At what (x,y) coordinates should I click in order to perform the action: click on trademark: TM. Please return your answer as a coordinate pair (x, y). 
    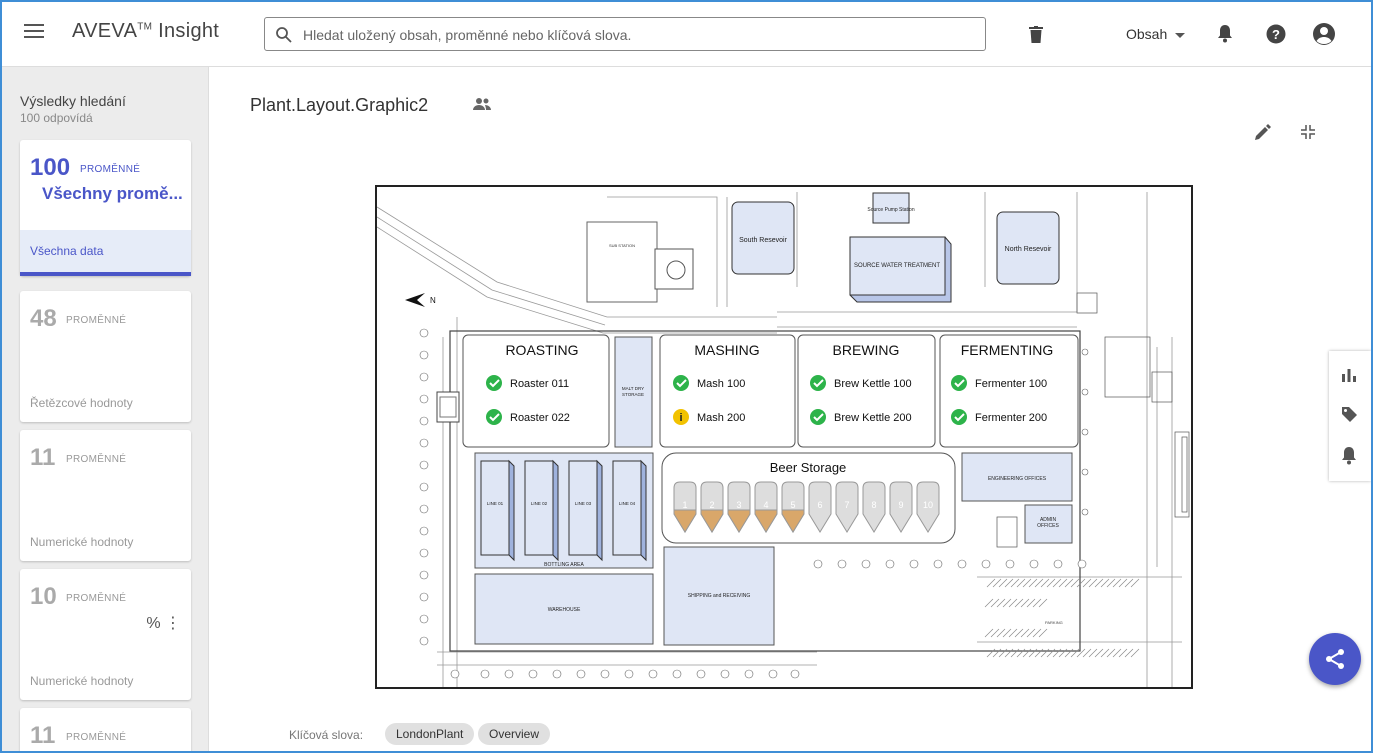
    Looking at the image, I should click on (145, 27).